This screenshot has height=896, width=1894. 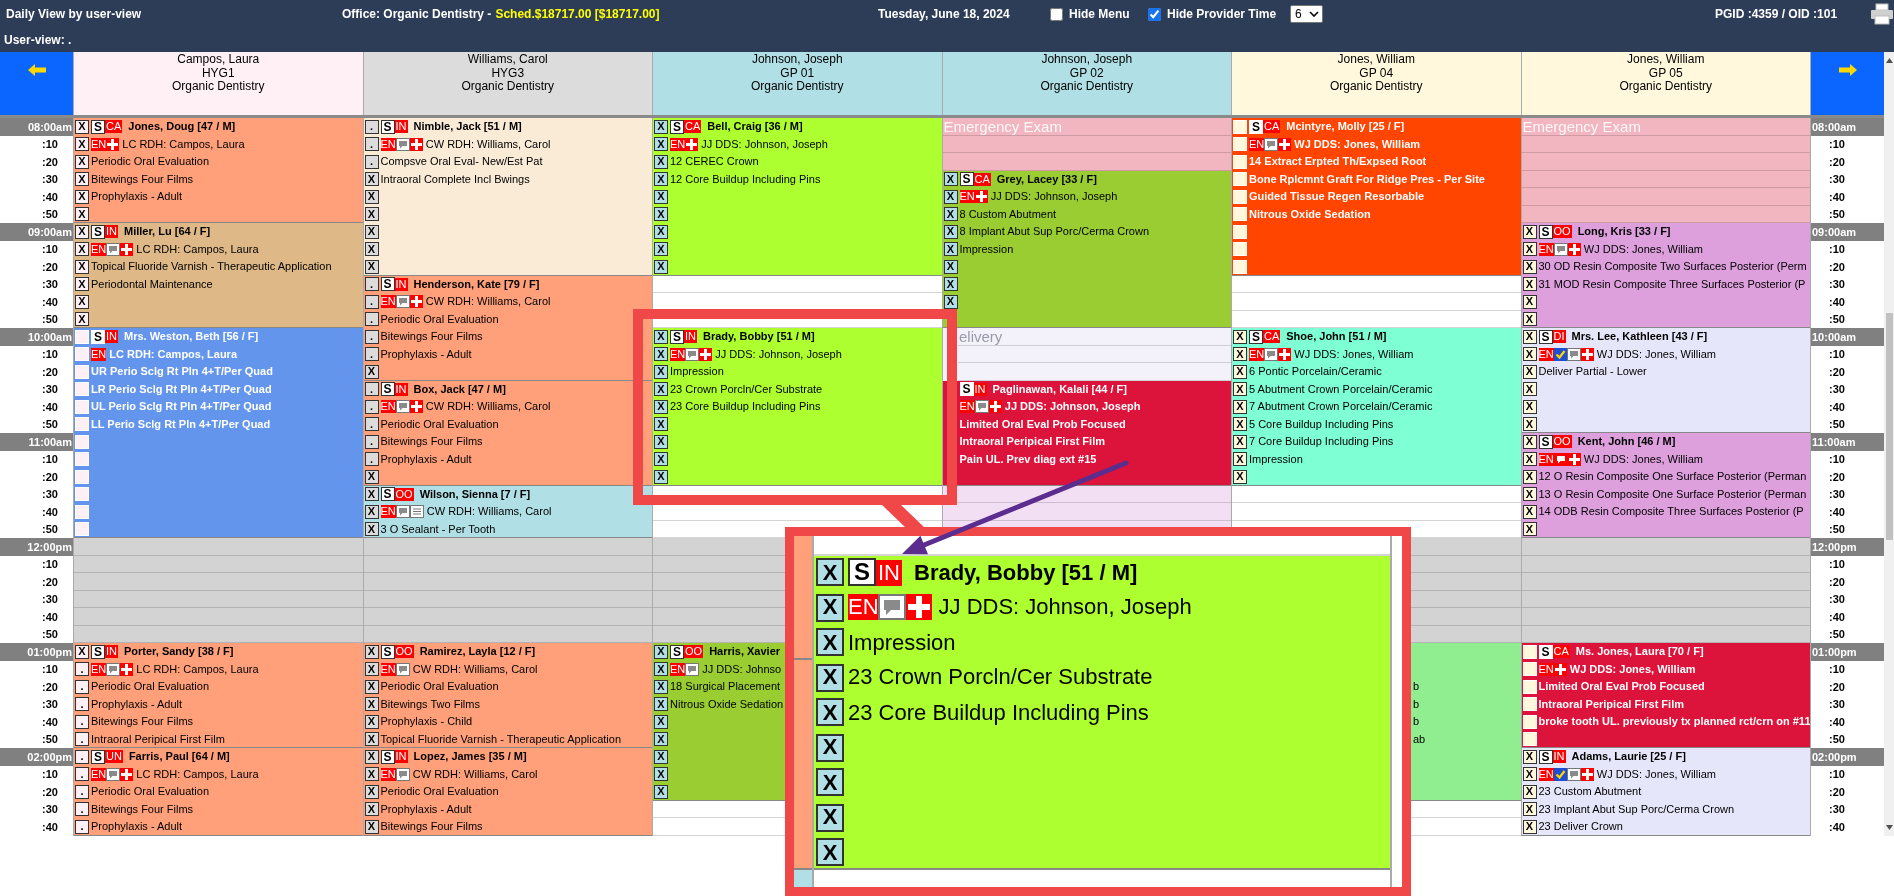 What do you see at coordinates (1672, 477) in the screenshot?
I see `procedure-text: 12 O Resin Composite One Surface Posterior (Perman` at bounding box center [1672, 477].